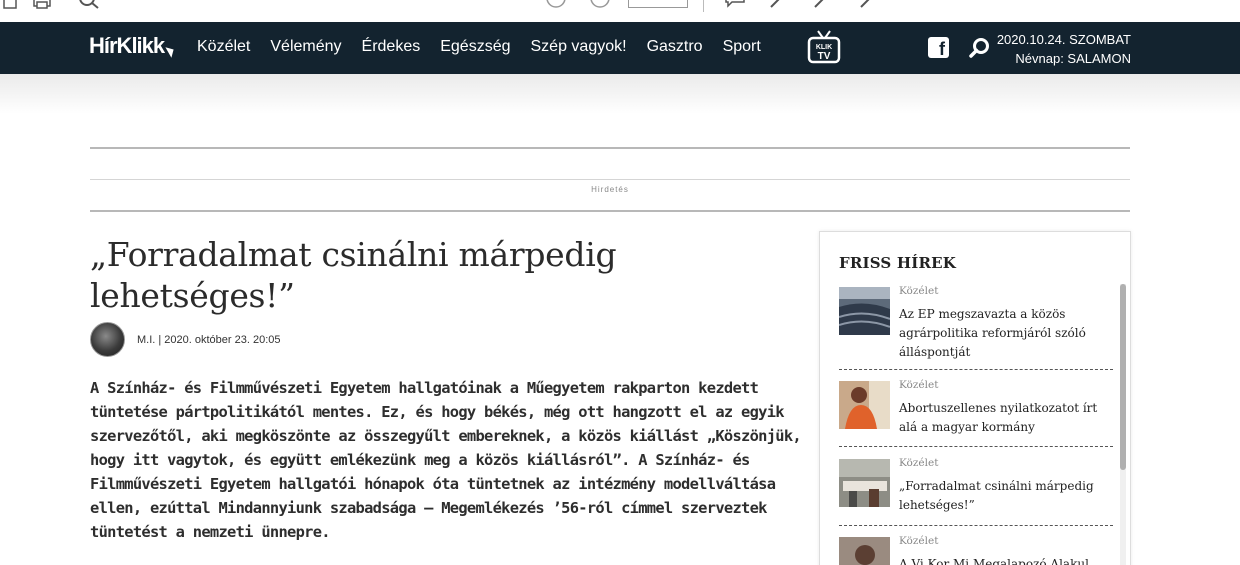 The width and height of the screenshot is (1240, 565). Describe the element at coordinates (42, 5) in the screenshot. I see `print-icon` at that location.